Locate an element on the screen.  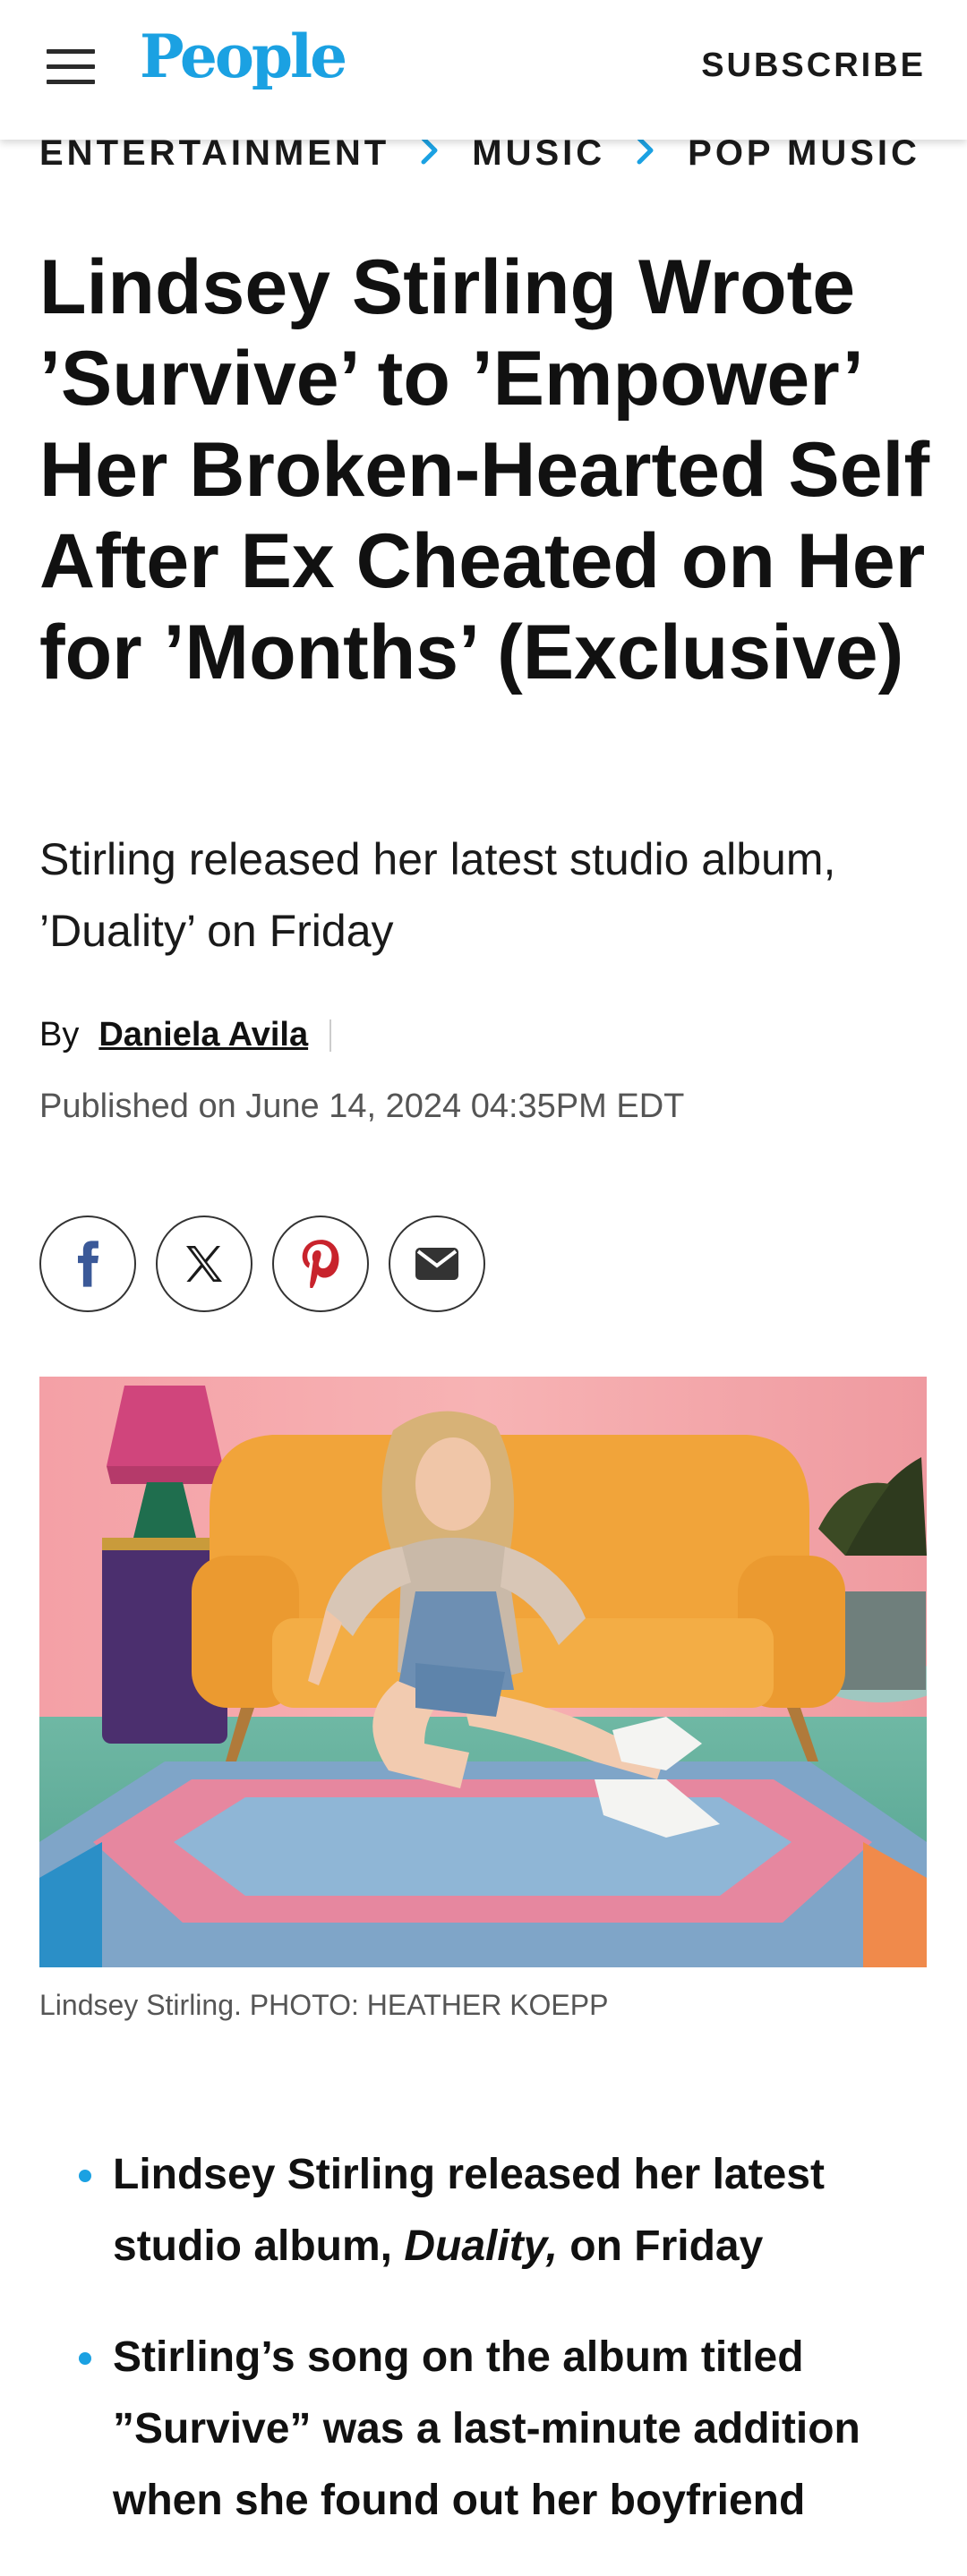
byline-divider is located at coordinates (330, 1035).